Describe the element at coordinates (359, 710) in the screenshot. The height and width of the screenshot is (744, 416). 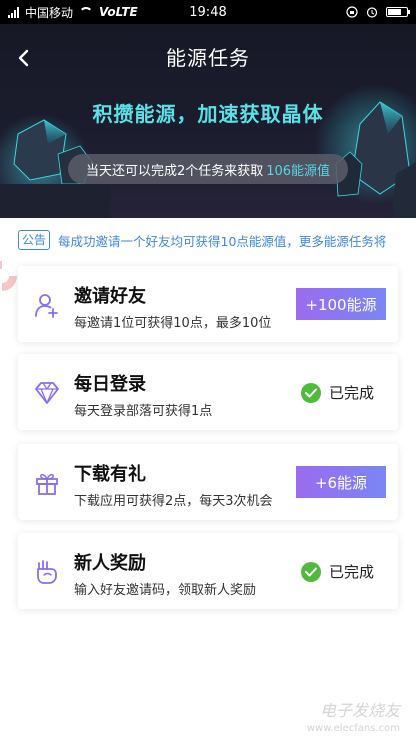
I see `watermark-brand: 电子发烧友` at that location.